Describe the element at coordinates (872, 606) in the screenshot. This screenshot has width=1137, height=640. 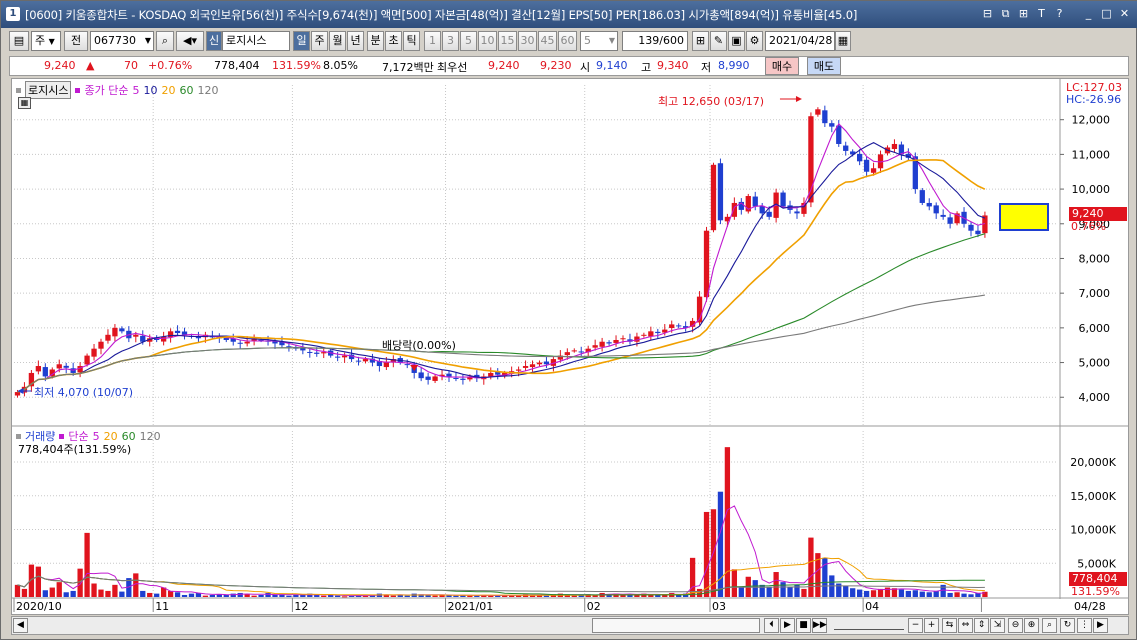
I see `time-tick-label: 04` at that location.